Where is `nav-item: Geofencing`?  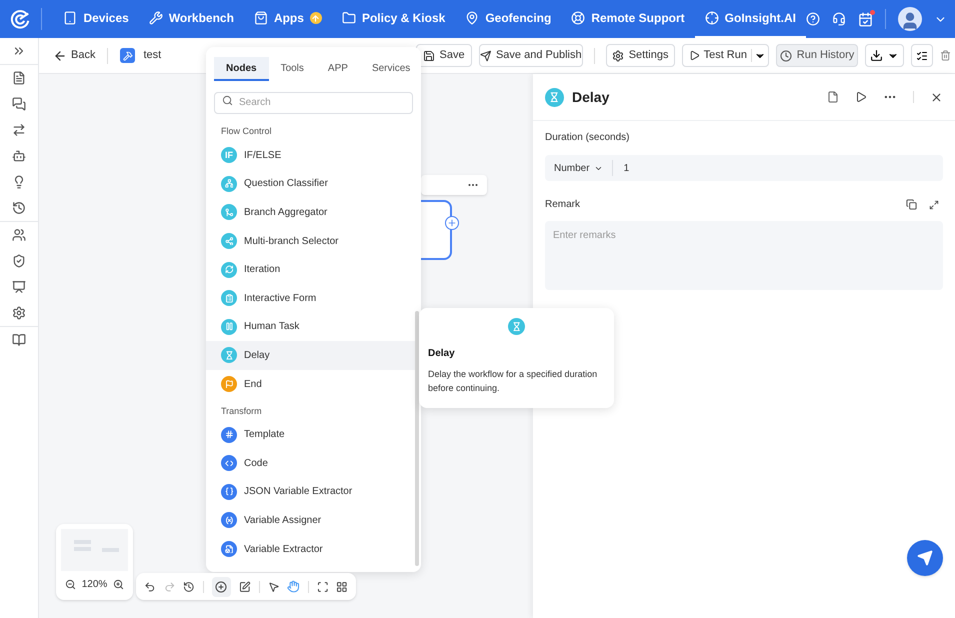
nav-item: Geofencing is located at coordinates (508, 19).